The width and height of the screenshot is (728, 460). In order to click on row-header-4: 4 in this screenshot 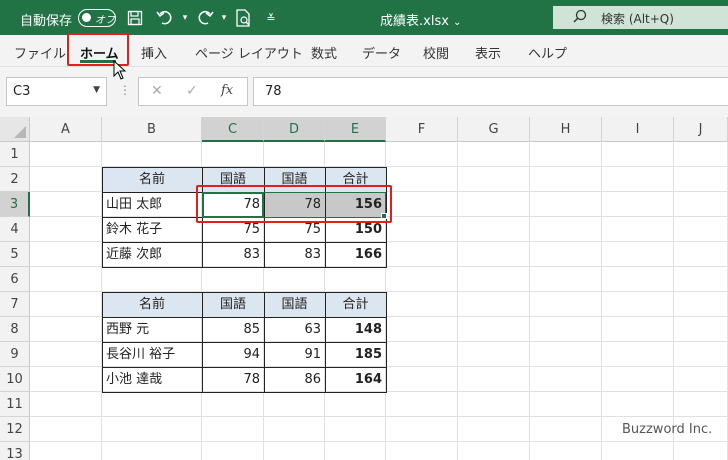, I will do `click(15, 229)`.